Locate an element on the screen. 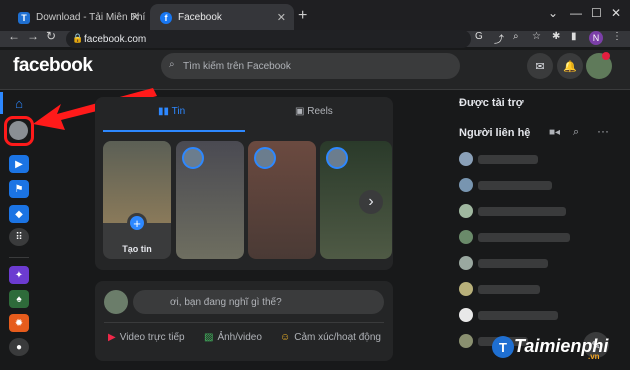 Image resolution: width=630 pixels, height=370 pixels. photo-icon: ▨ is located at coordinates (209, 337).